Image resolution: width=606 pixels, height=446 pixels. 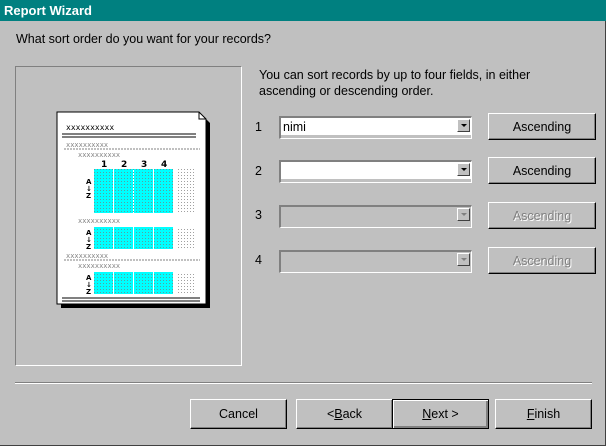 I want to click on footer-divider, so click(x=303, y=383).